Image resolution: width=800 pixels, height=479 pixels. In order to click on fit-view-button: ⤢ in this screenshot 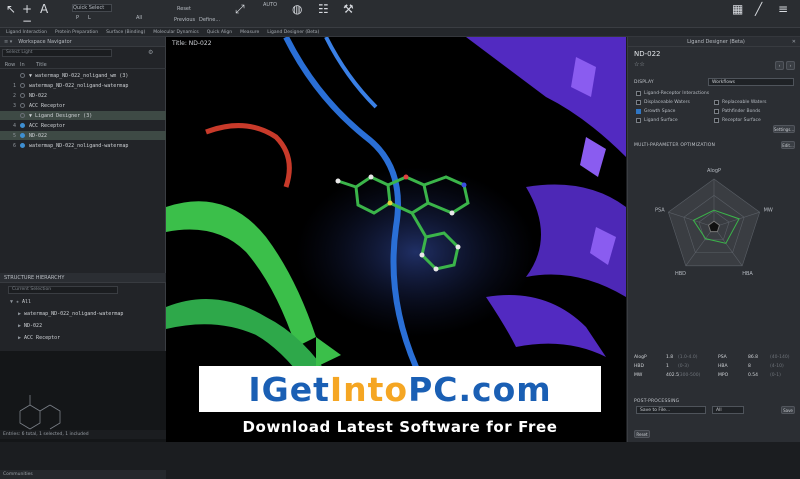, I will do `click(240, 9)`.